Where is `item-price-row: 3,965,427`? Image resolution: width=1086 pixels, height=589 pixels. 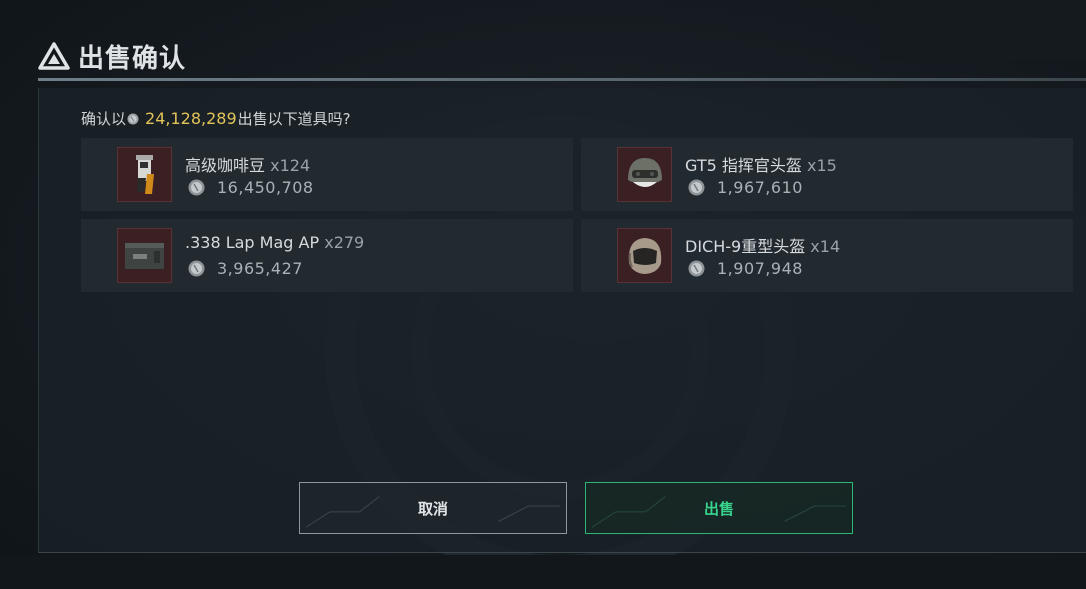 item-price-row: 3,965,427 is located at coordinates (245, 268).